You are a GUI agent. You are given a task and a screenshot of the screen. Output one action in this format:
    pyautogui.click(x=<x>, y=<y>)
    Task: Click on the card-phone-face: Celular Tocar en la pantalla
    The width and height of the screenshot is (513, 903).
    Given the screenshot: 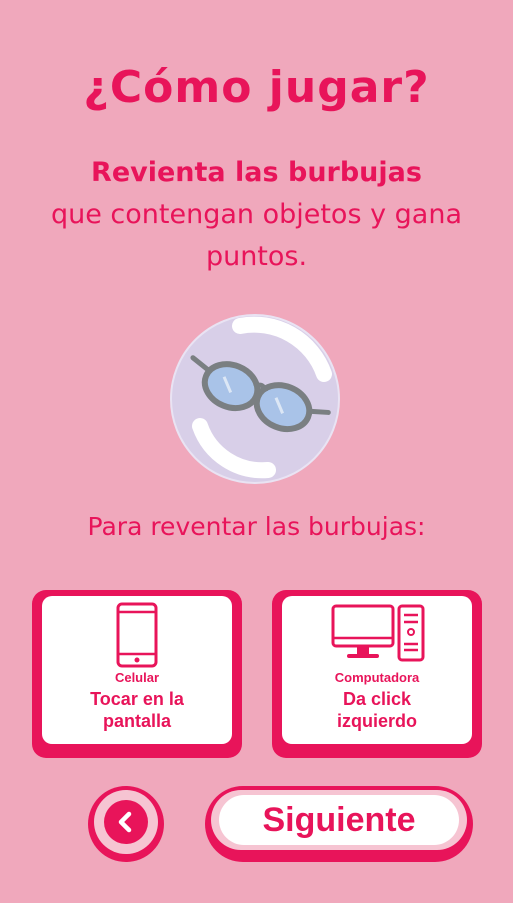 What is the action you would take?
    pyautogui.click(x=137, y=670)
    